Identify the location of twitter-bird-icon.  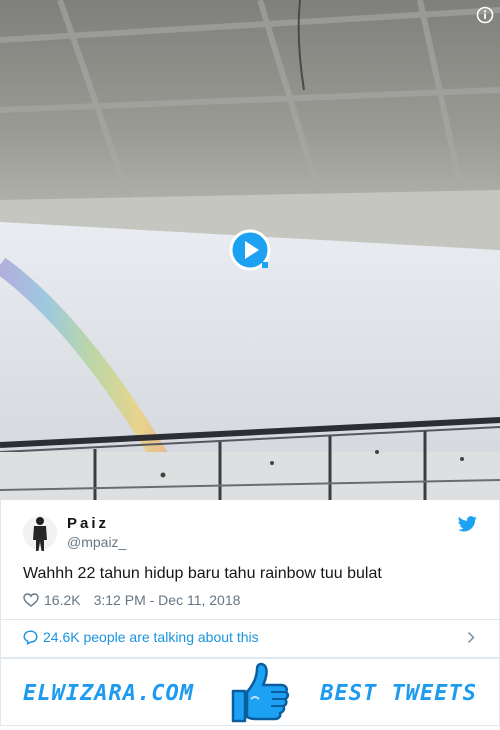
(467, 524).